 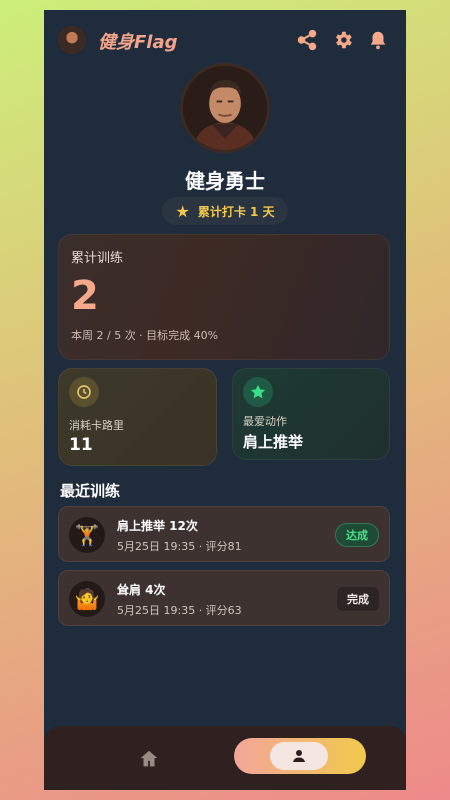 I want to click on favorite-exercise-card: 最爱动作 肩上推举, so click(x=311, y=414).